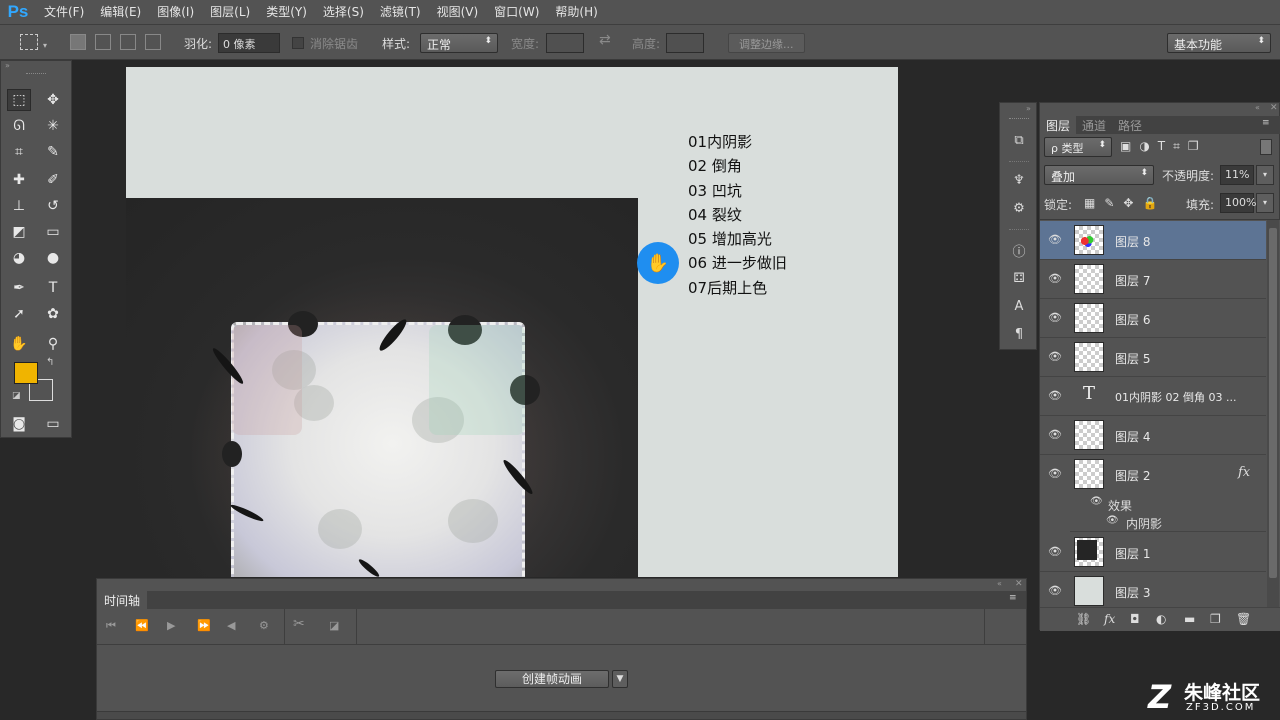 The image size is (1280, 720). Describe the element at coordinates (50, 362) in the screenshot. I see `swap-colors-icon: ↰` at that location.